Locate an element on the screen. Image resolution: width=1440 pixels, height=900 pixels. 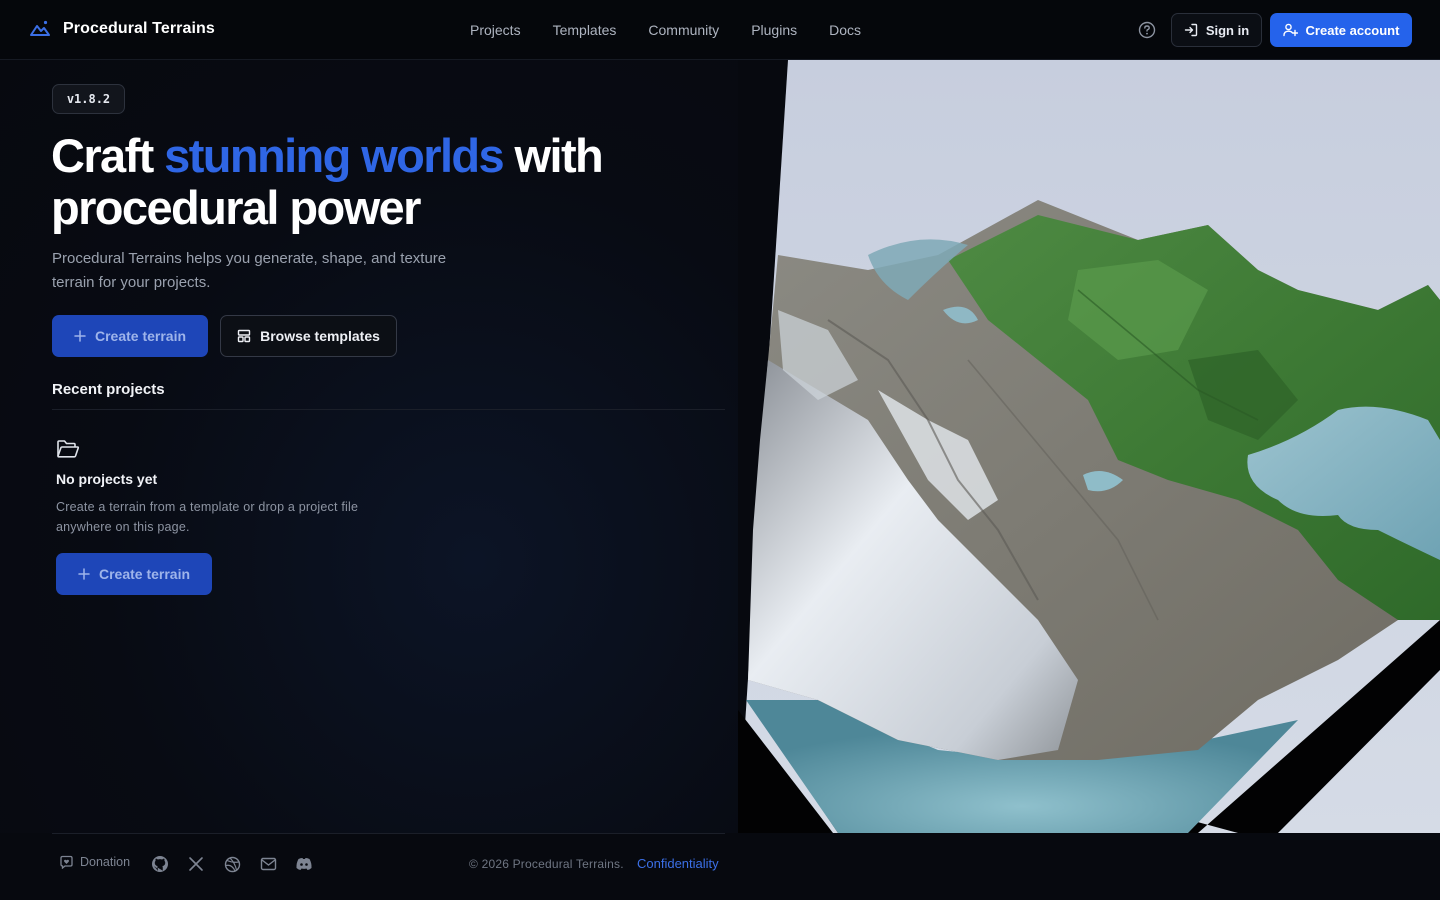
sign-in-icon is located at coordinates (1191, 30).